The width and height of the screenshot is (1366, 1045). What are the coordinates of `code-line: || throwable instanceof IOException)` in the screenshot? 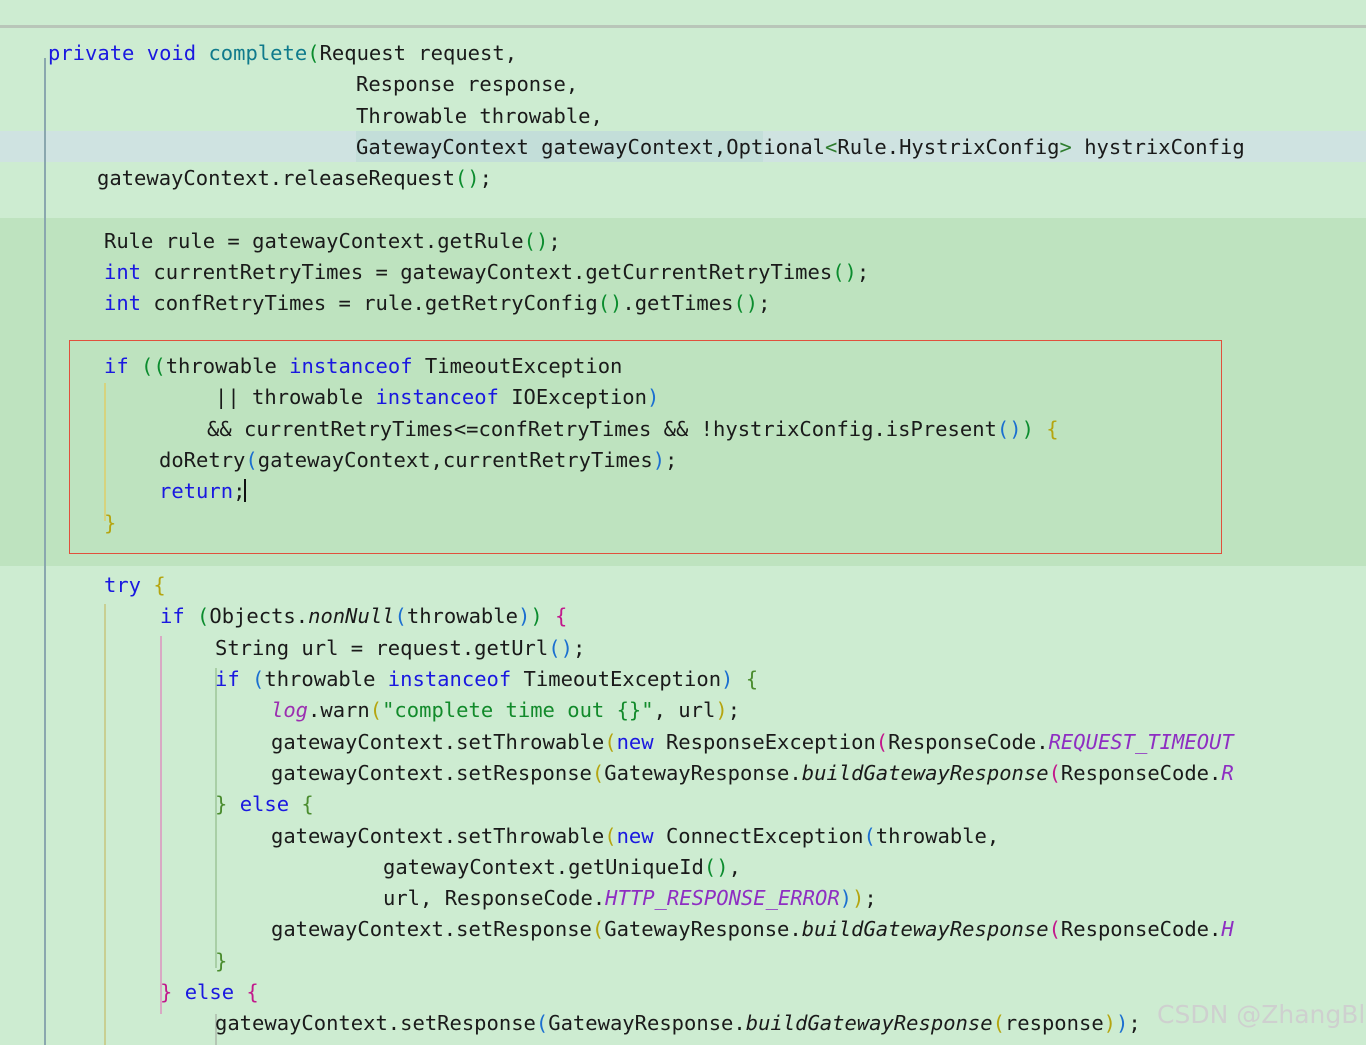 It's located at (329, 397).